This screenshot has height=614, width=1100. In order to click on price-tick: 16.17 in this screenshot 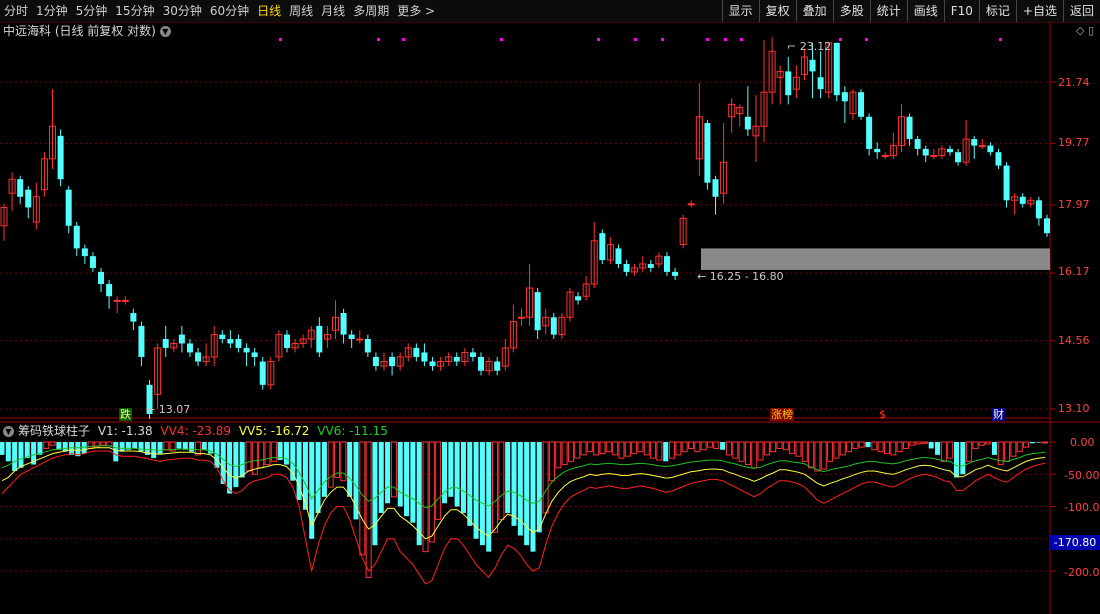, I will do `click(1074, 271)`.